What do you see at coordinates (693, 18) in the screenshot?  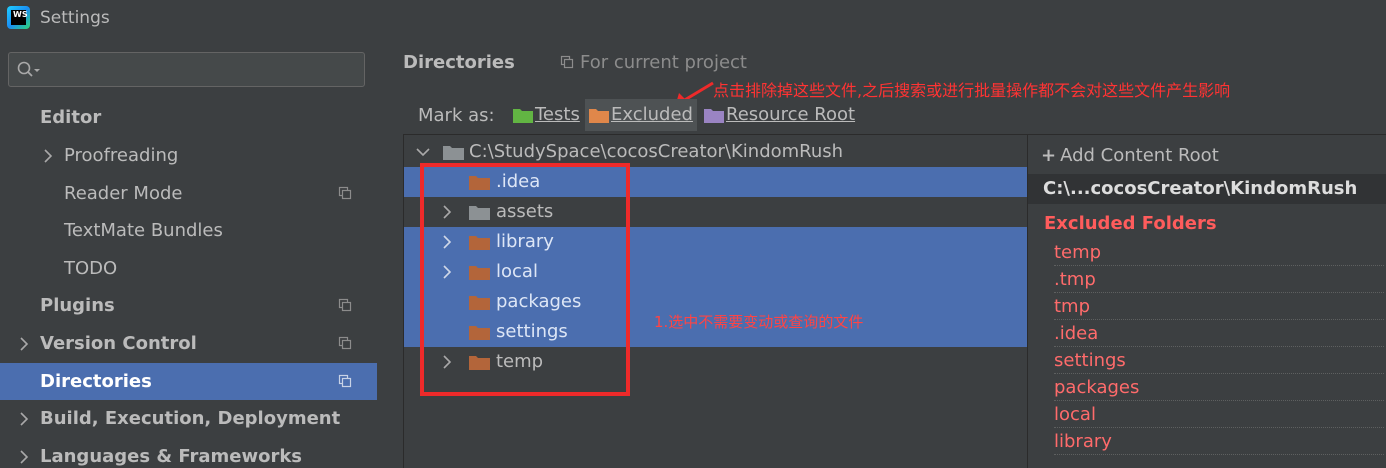 I see `title-bar: WS Settings` at bounding box center [693, 18].